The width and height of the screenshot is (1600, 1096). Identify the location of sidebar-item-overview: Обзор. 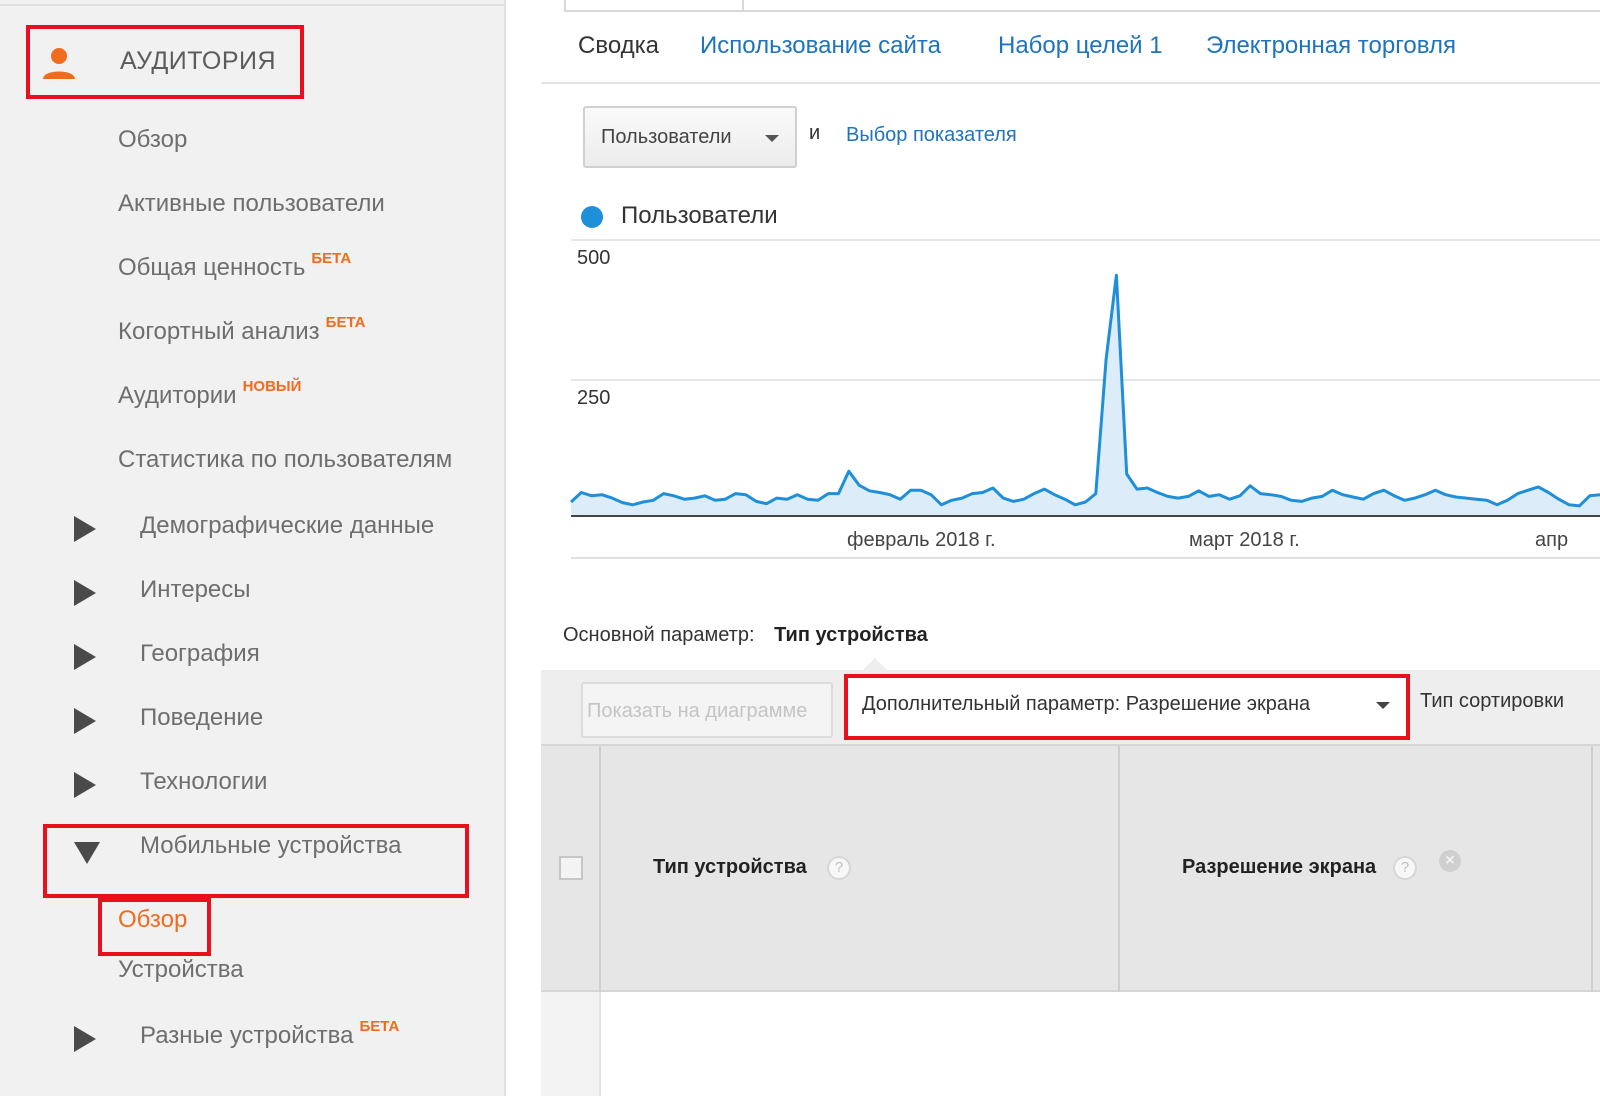
(152, 140).